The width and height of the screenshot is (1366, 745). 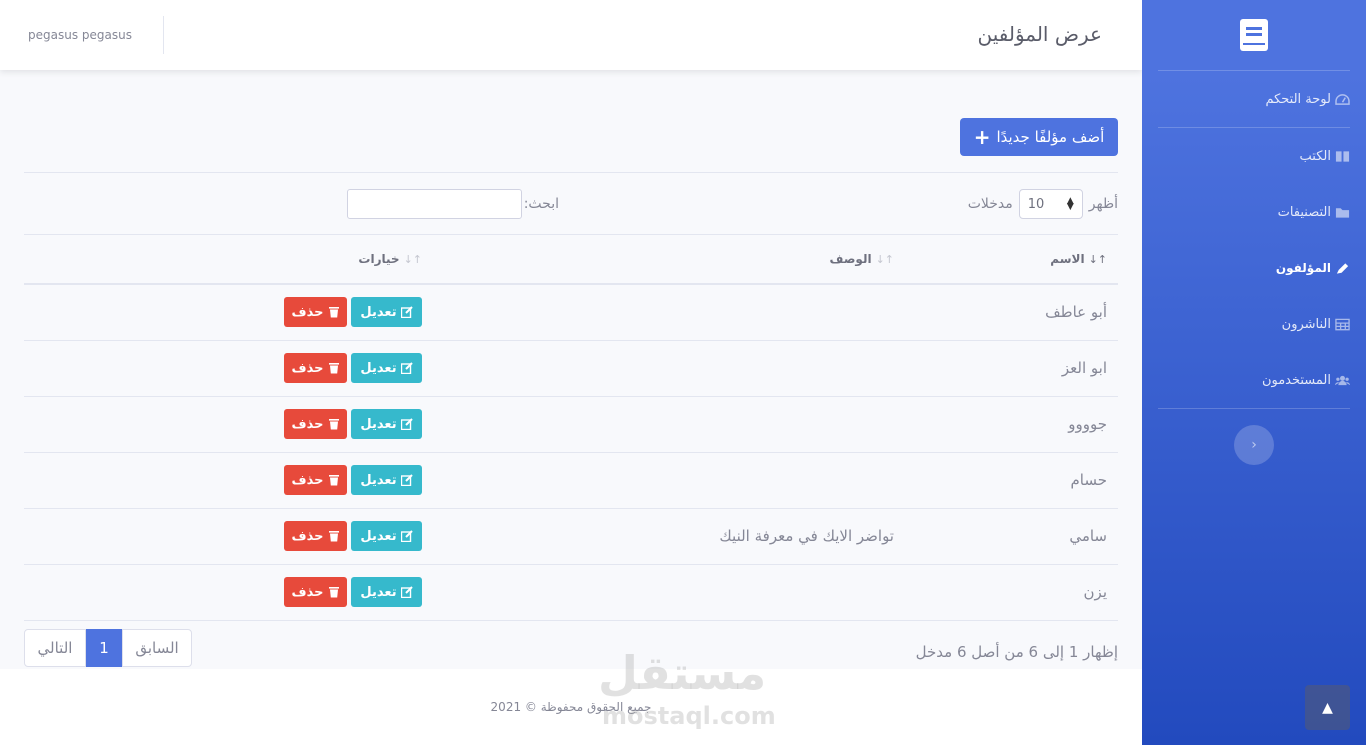 I want to click on scroll-to-top-button: ▲, so click(x=1327, y=707).